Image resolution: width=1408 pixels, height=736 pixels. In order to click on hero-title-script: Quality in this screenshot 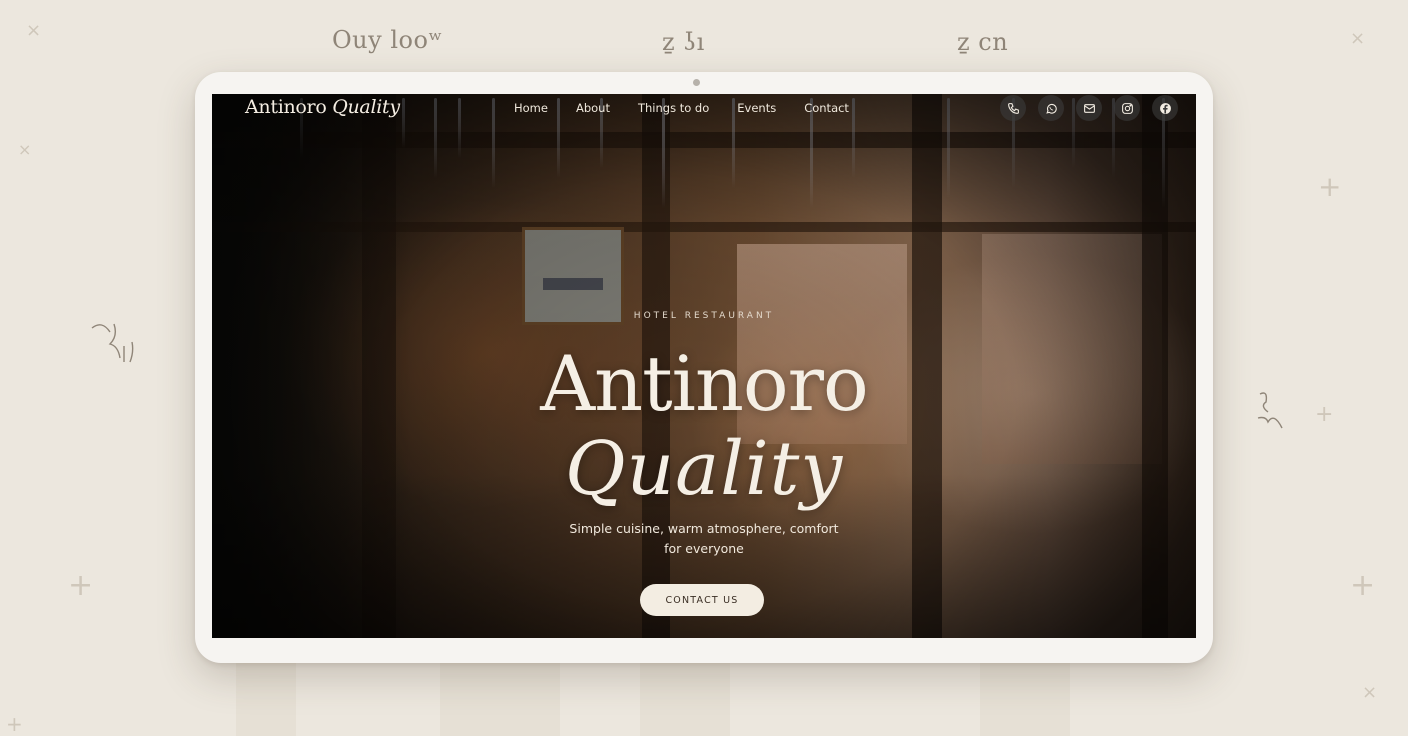, I will do `click(704, 469)`.